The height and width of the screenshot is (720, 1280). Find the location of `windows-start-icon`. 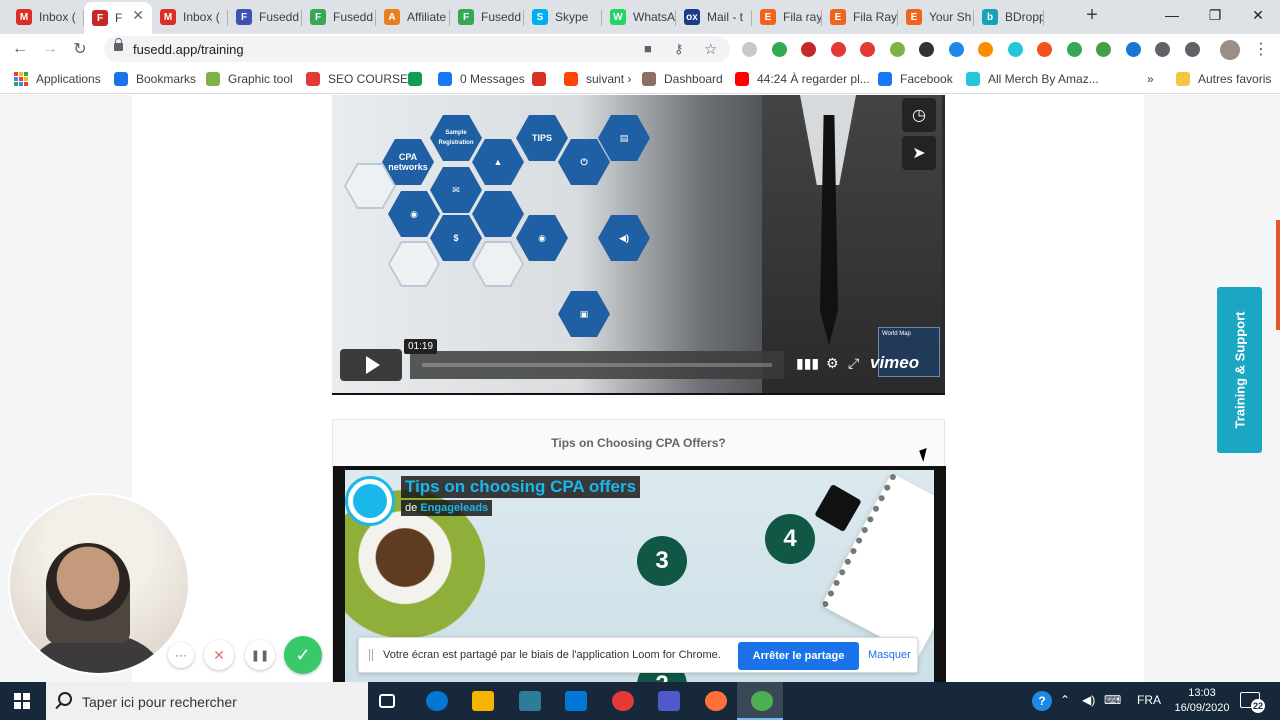

windows-start-icon is located at coordinates (22, 701).